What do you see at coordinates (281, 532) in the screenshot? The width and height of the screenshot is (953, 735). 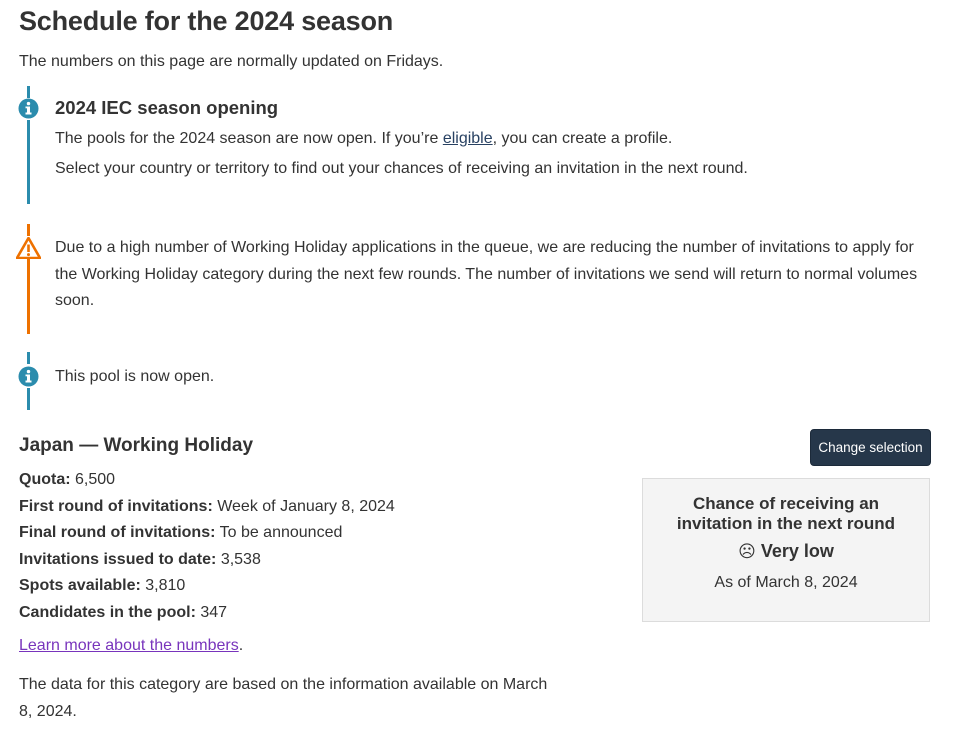 I see `stat-value: To be announced` at bounding box center [281, 532].